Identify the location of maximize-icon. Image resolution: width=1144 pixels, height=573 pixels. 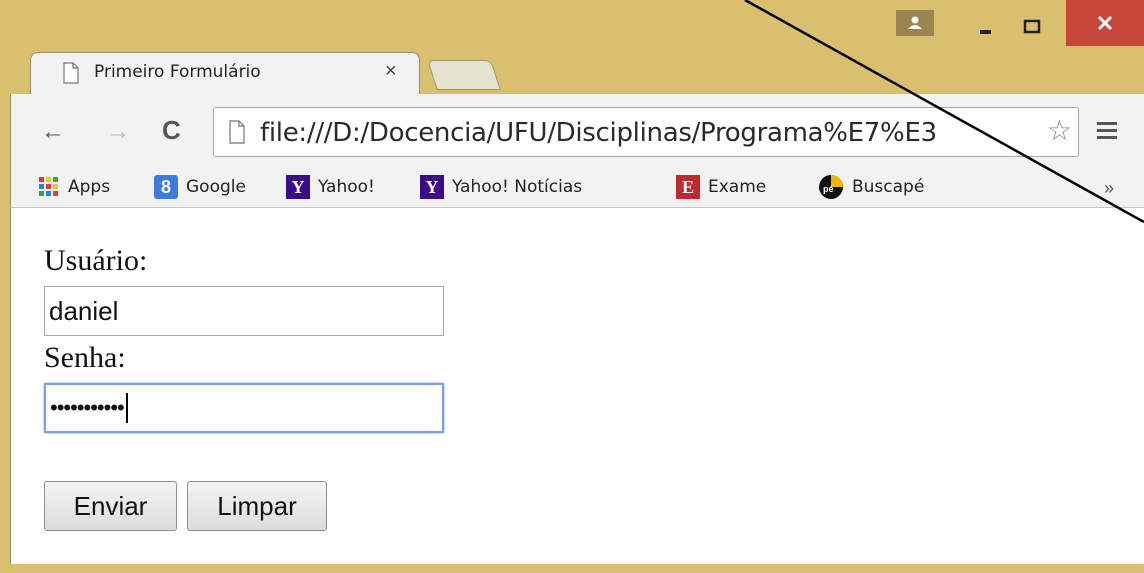
(1032, 26).